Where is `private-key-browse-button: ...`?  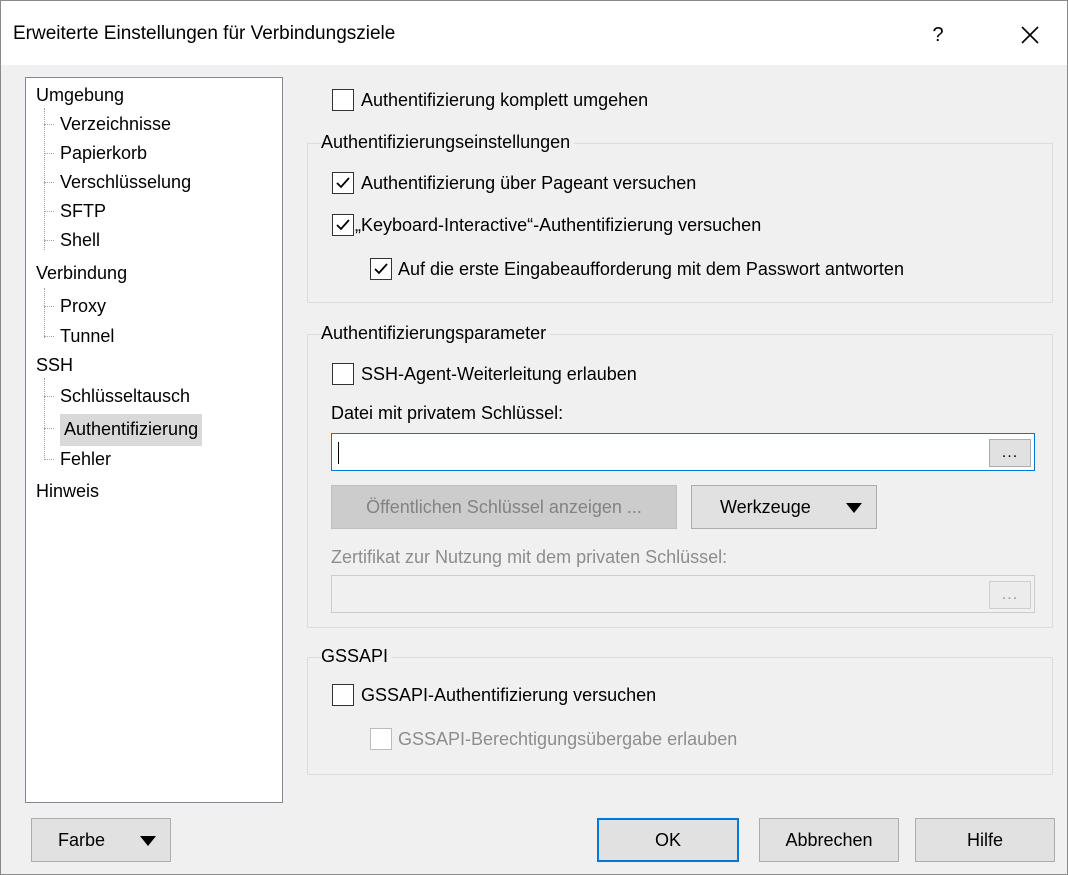 private-key-browse-button: ... is located at coordinates (1010, 453).